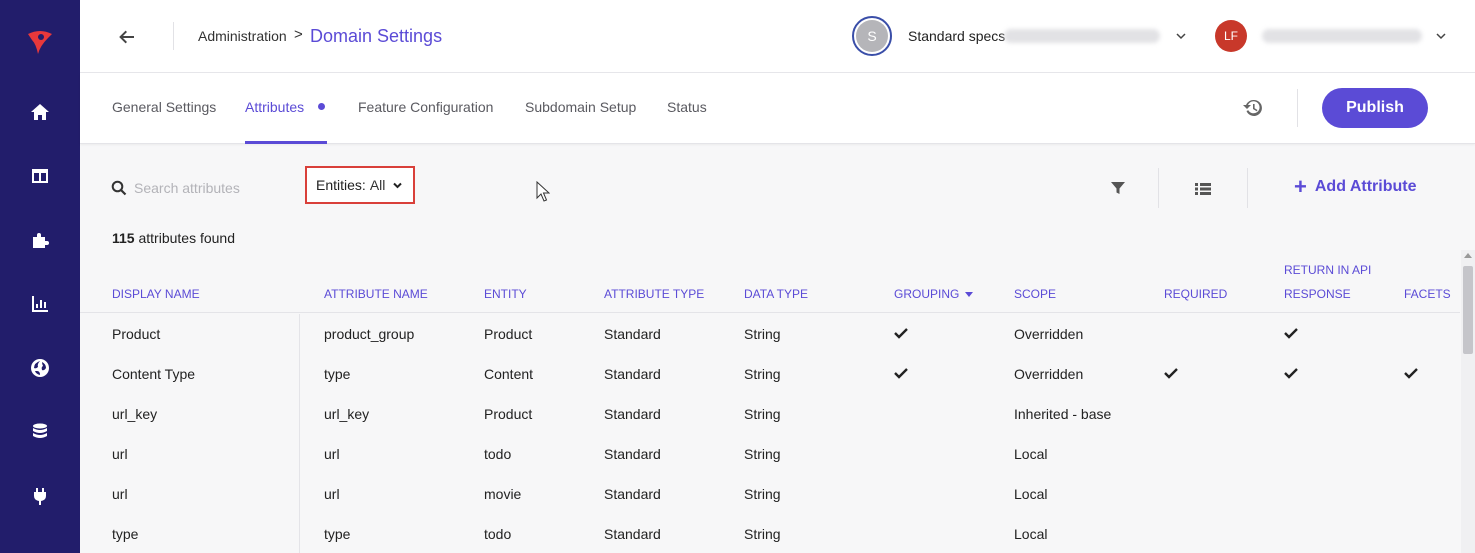  I want to click on spec-avatar: S, so click(872, 36).